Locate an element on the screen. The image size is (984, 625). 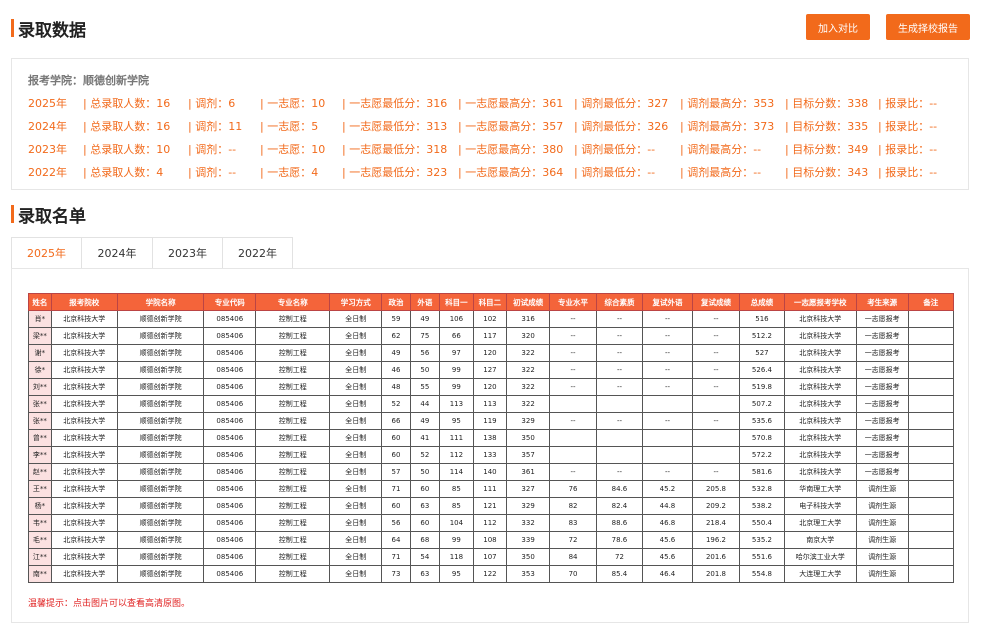
table-cell: 46.8 is located at coordinates (667, 523).